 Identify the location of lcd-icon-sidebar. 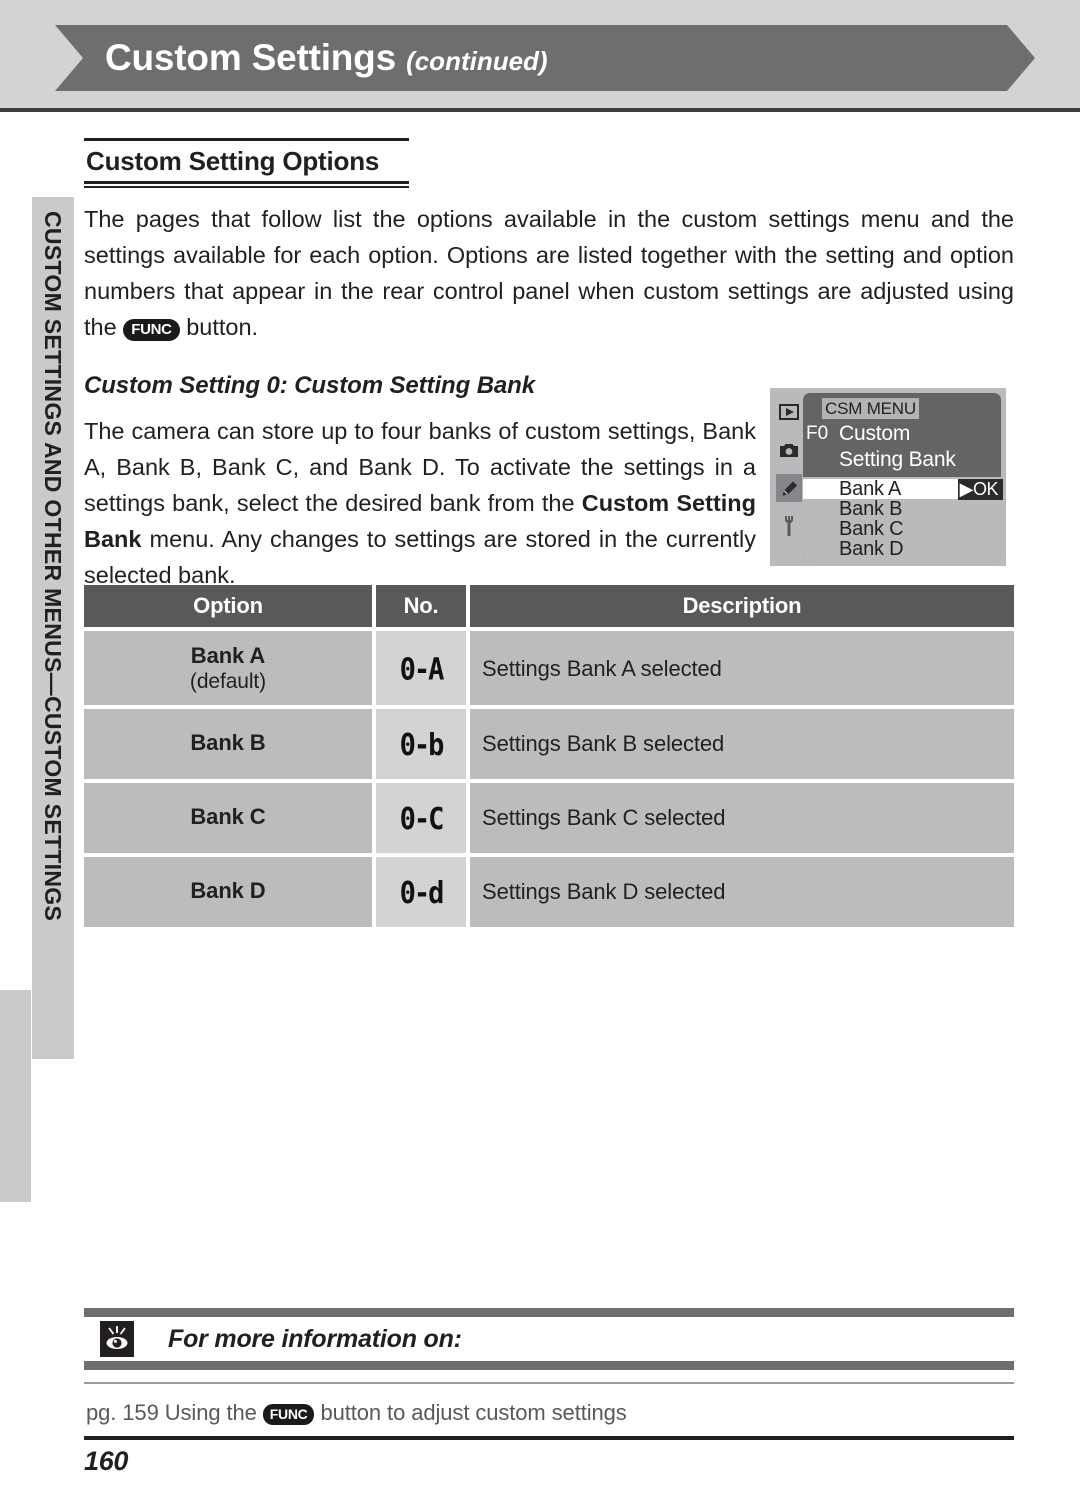
(789, 477).